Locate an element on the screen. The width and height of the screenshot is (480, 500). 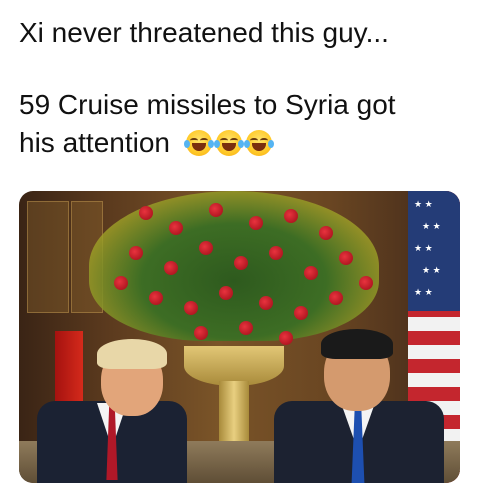
flag-canton: ★ ★ ★ ★ ★ ★ ★ ★ ★ ★ is located at coordinates (434, 251).